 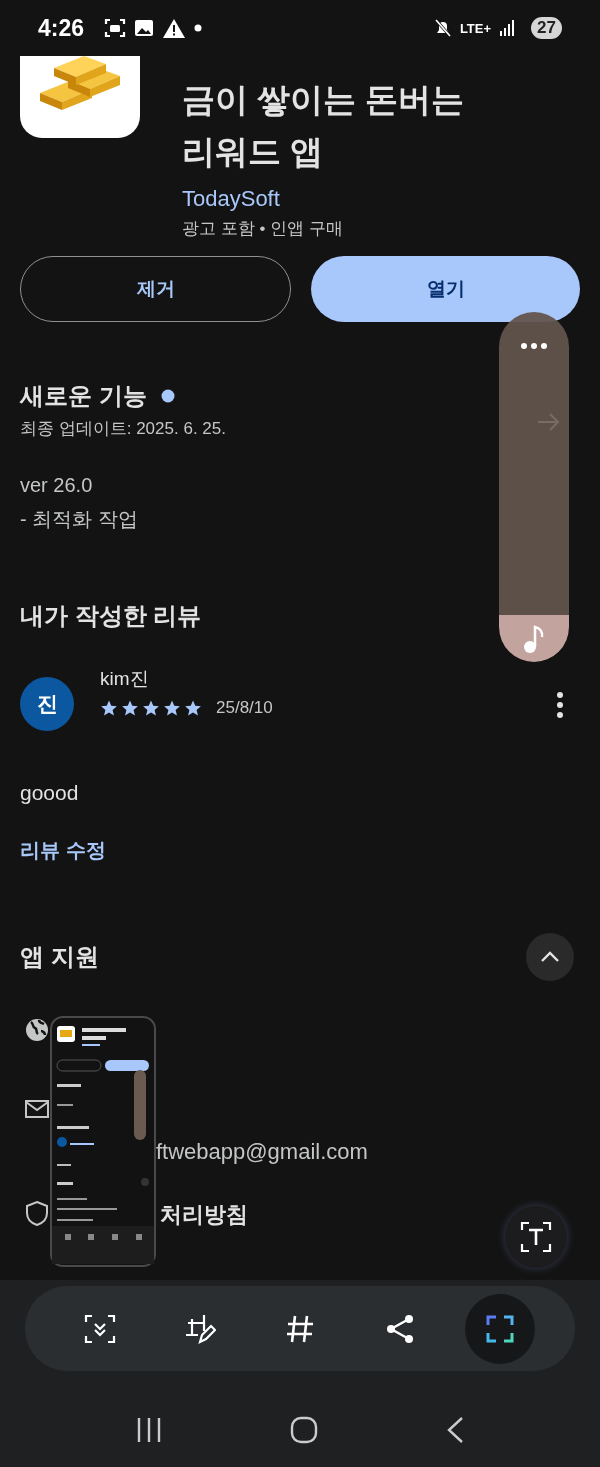 I want to click on mute-icon, so click(x=442, y=28).